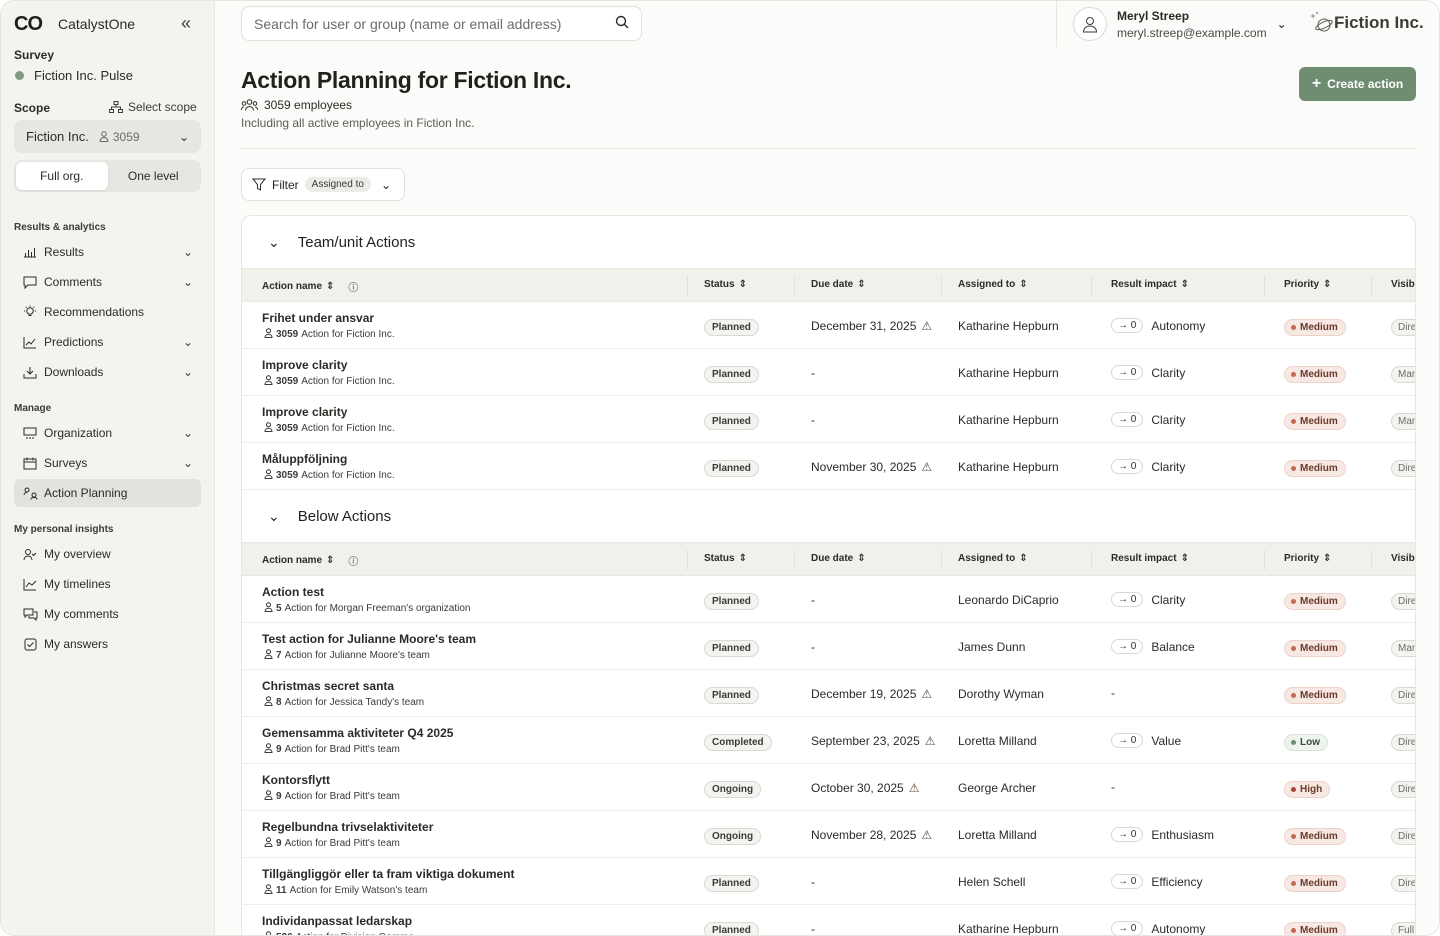  I want to click on results-section-label: Results & analytics, so click(60, 227).